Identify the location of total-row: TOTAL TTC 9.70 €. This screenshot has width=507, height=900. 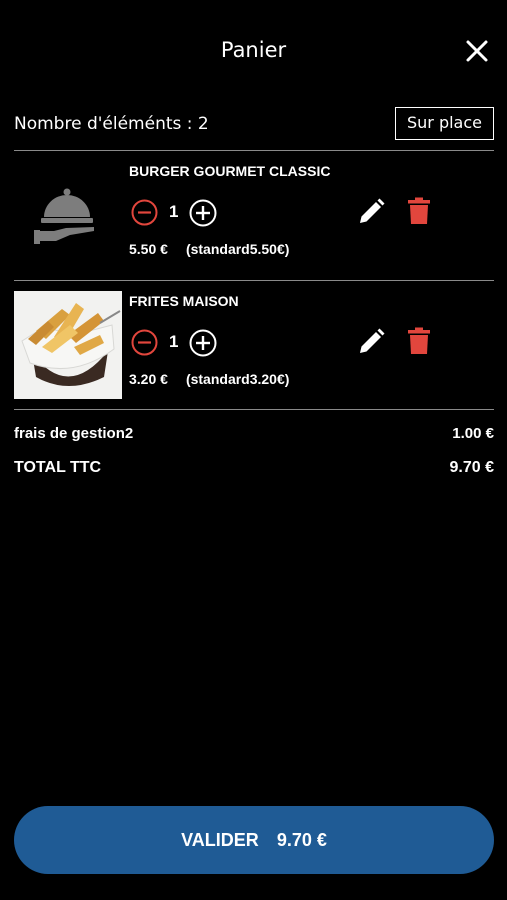
(254, 468).